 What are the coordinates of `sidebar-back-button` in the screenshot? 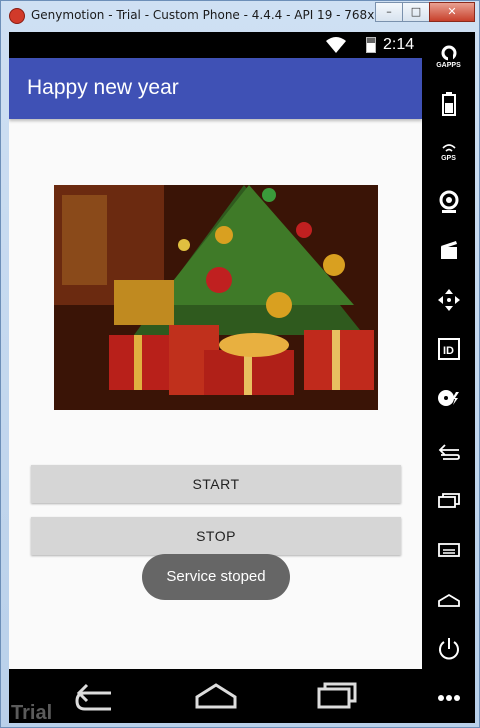 It's located at (448, 452).